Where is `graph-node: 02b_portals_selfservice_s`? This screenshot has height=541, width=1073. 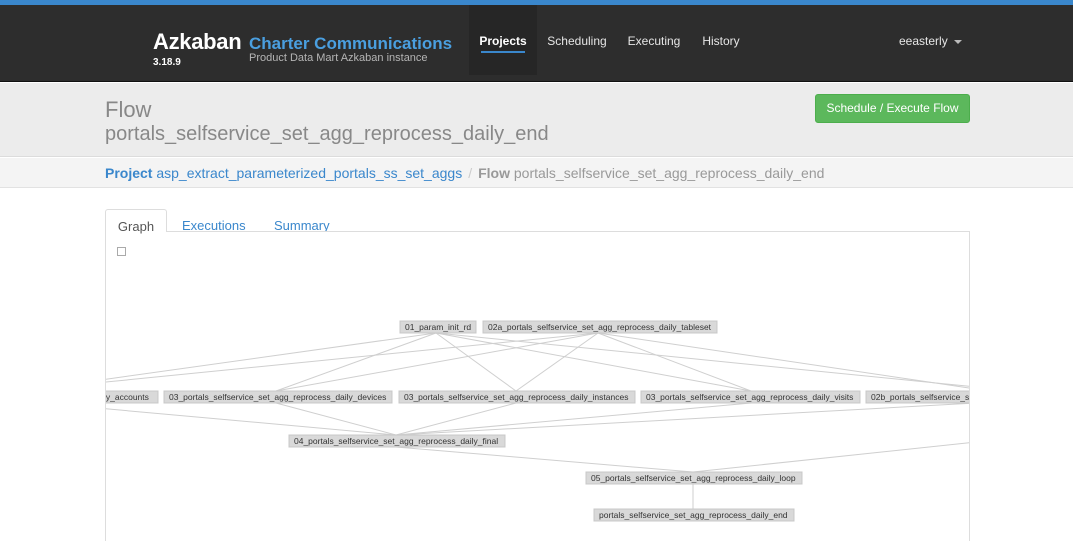 graph-node: 02b_portals_selfservice_s is located at coordinates (917, 397).